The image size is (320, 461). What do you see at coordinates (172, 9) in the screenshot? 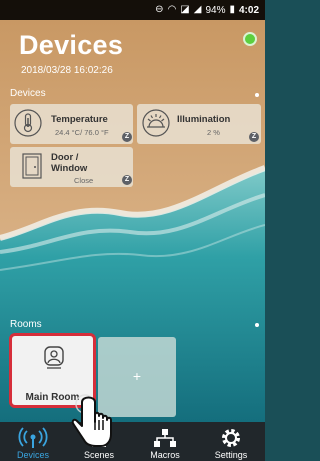
I see `wifi-icon: ◠` at bounding box center [172, 9].